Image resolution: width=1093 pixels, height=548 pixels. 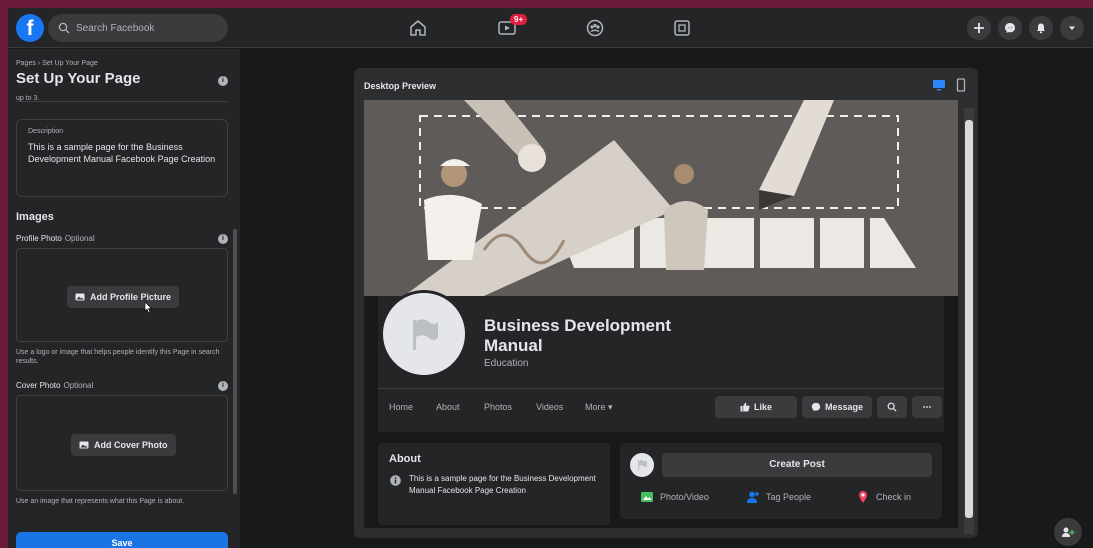 What do you see at coordinates (762, 407) in the screenshot?
I see `like-label: Like` at bounding box center [762, 407].